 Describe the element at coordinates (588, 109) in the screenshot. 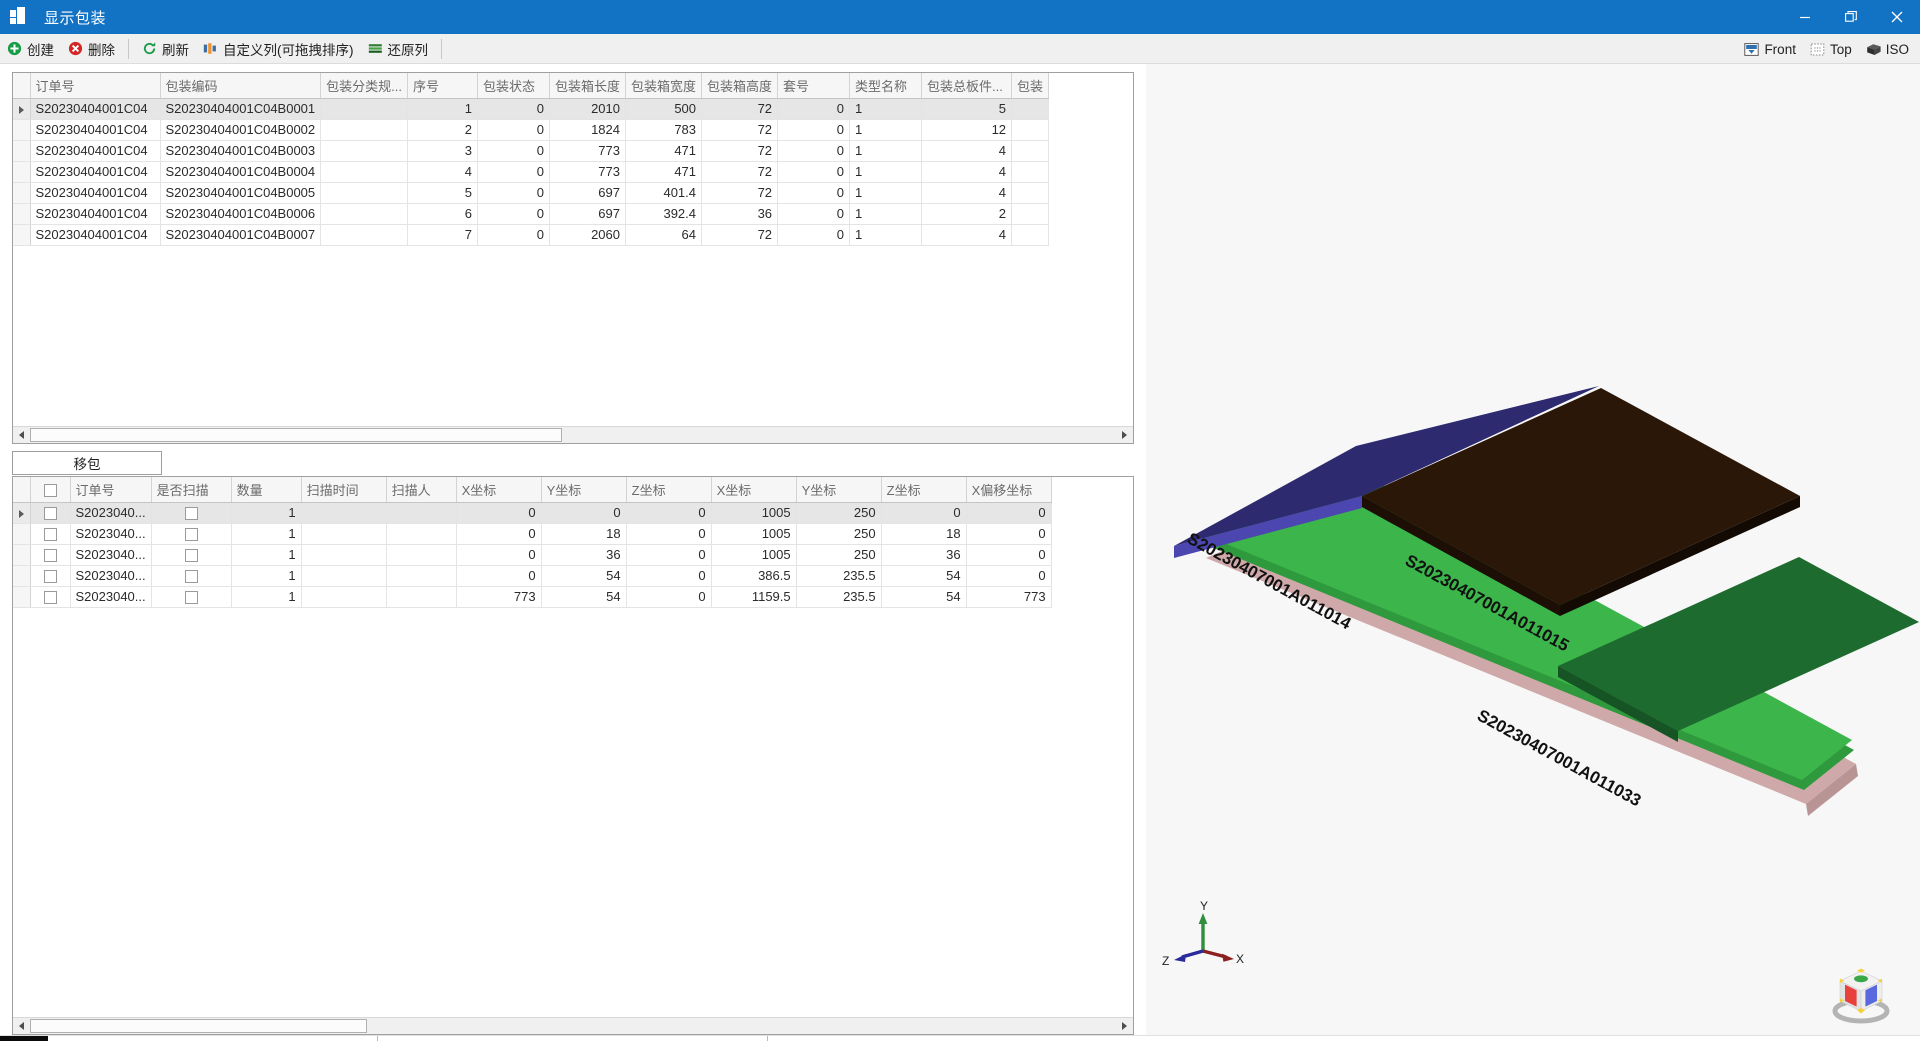

I see `package-cell: 2010` at that location.